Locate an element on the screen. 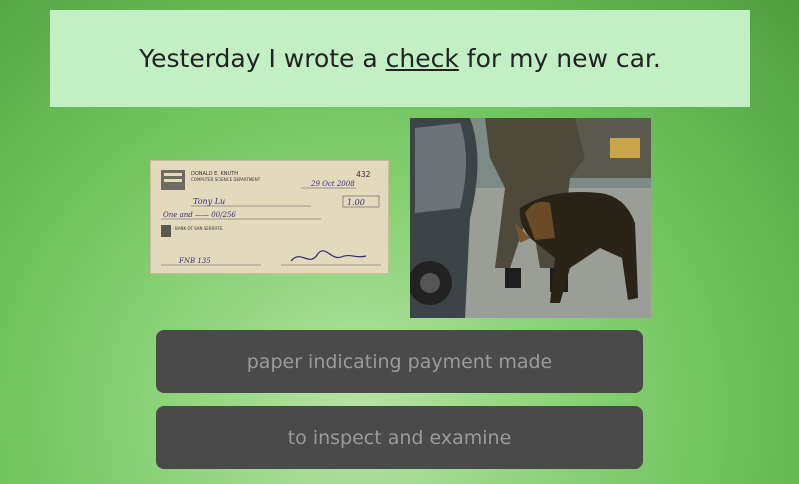  bank-logo-icon is located at coordinates (173, 180).